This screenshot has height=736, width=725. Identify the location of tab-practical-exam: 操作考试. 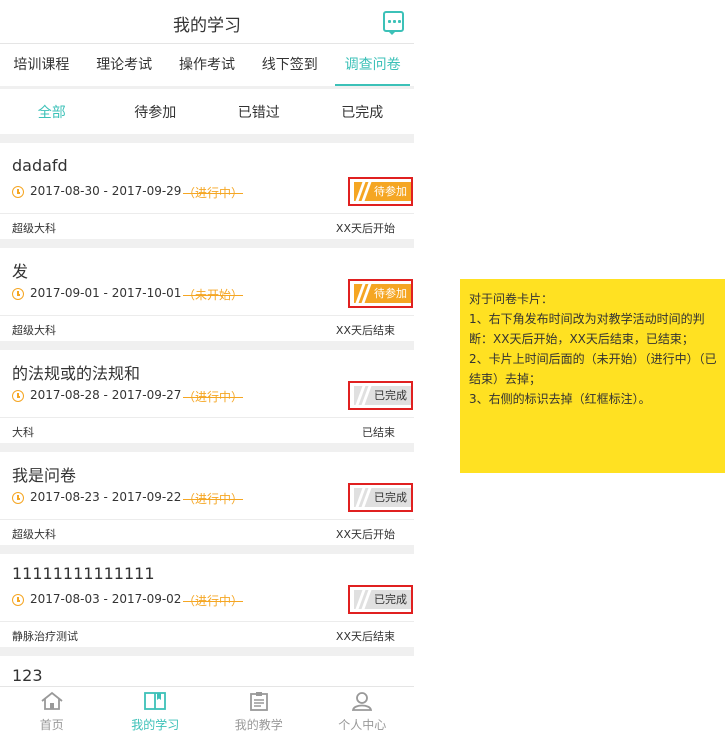
(207, 65).